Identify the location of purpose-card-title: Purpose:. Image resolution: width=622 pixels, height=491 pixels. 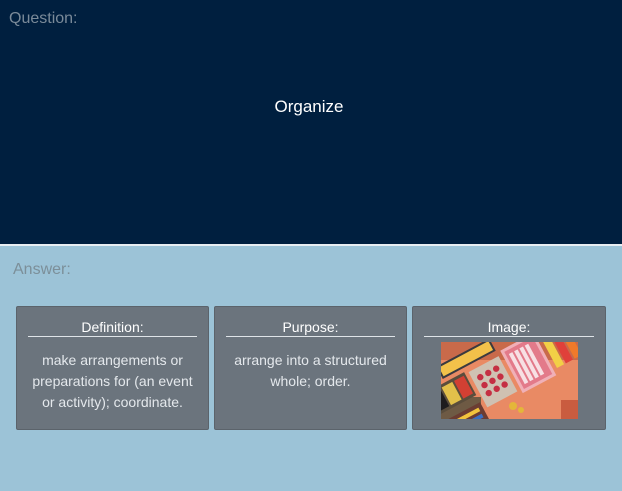
(310, 328).